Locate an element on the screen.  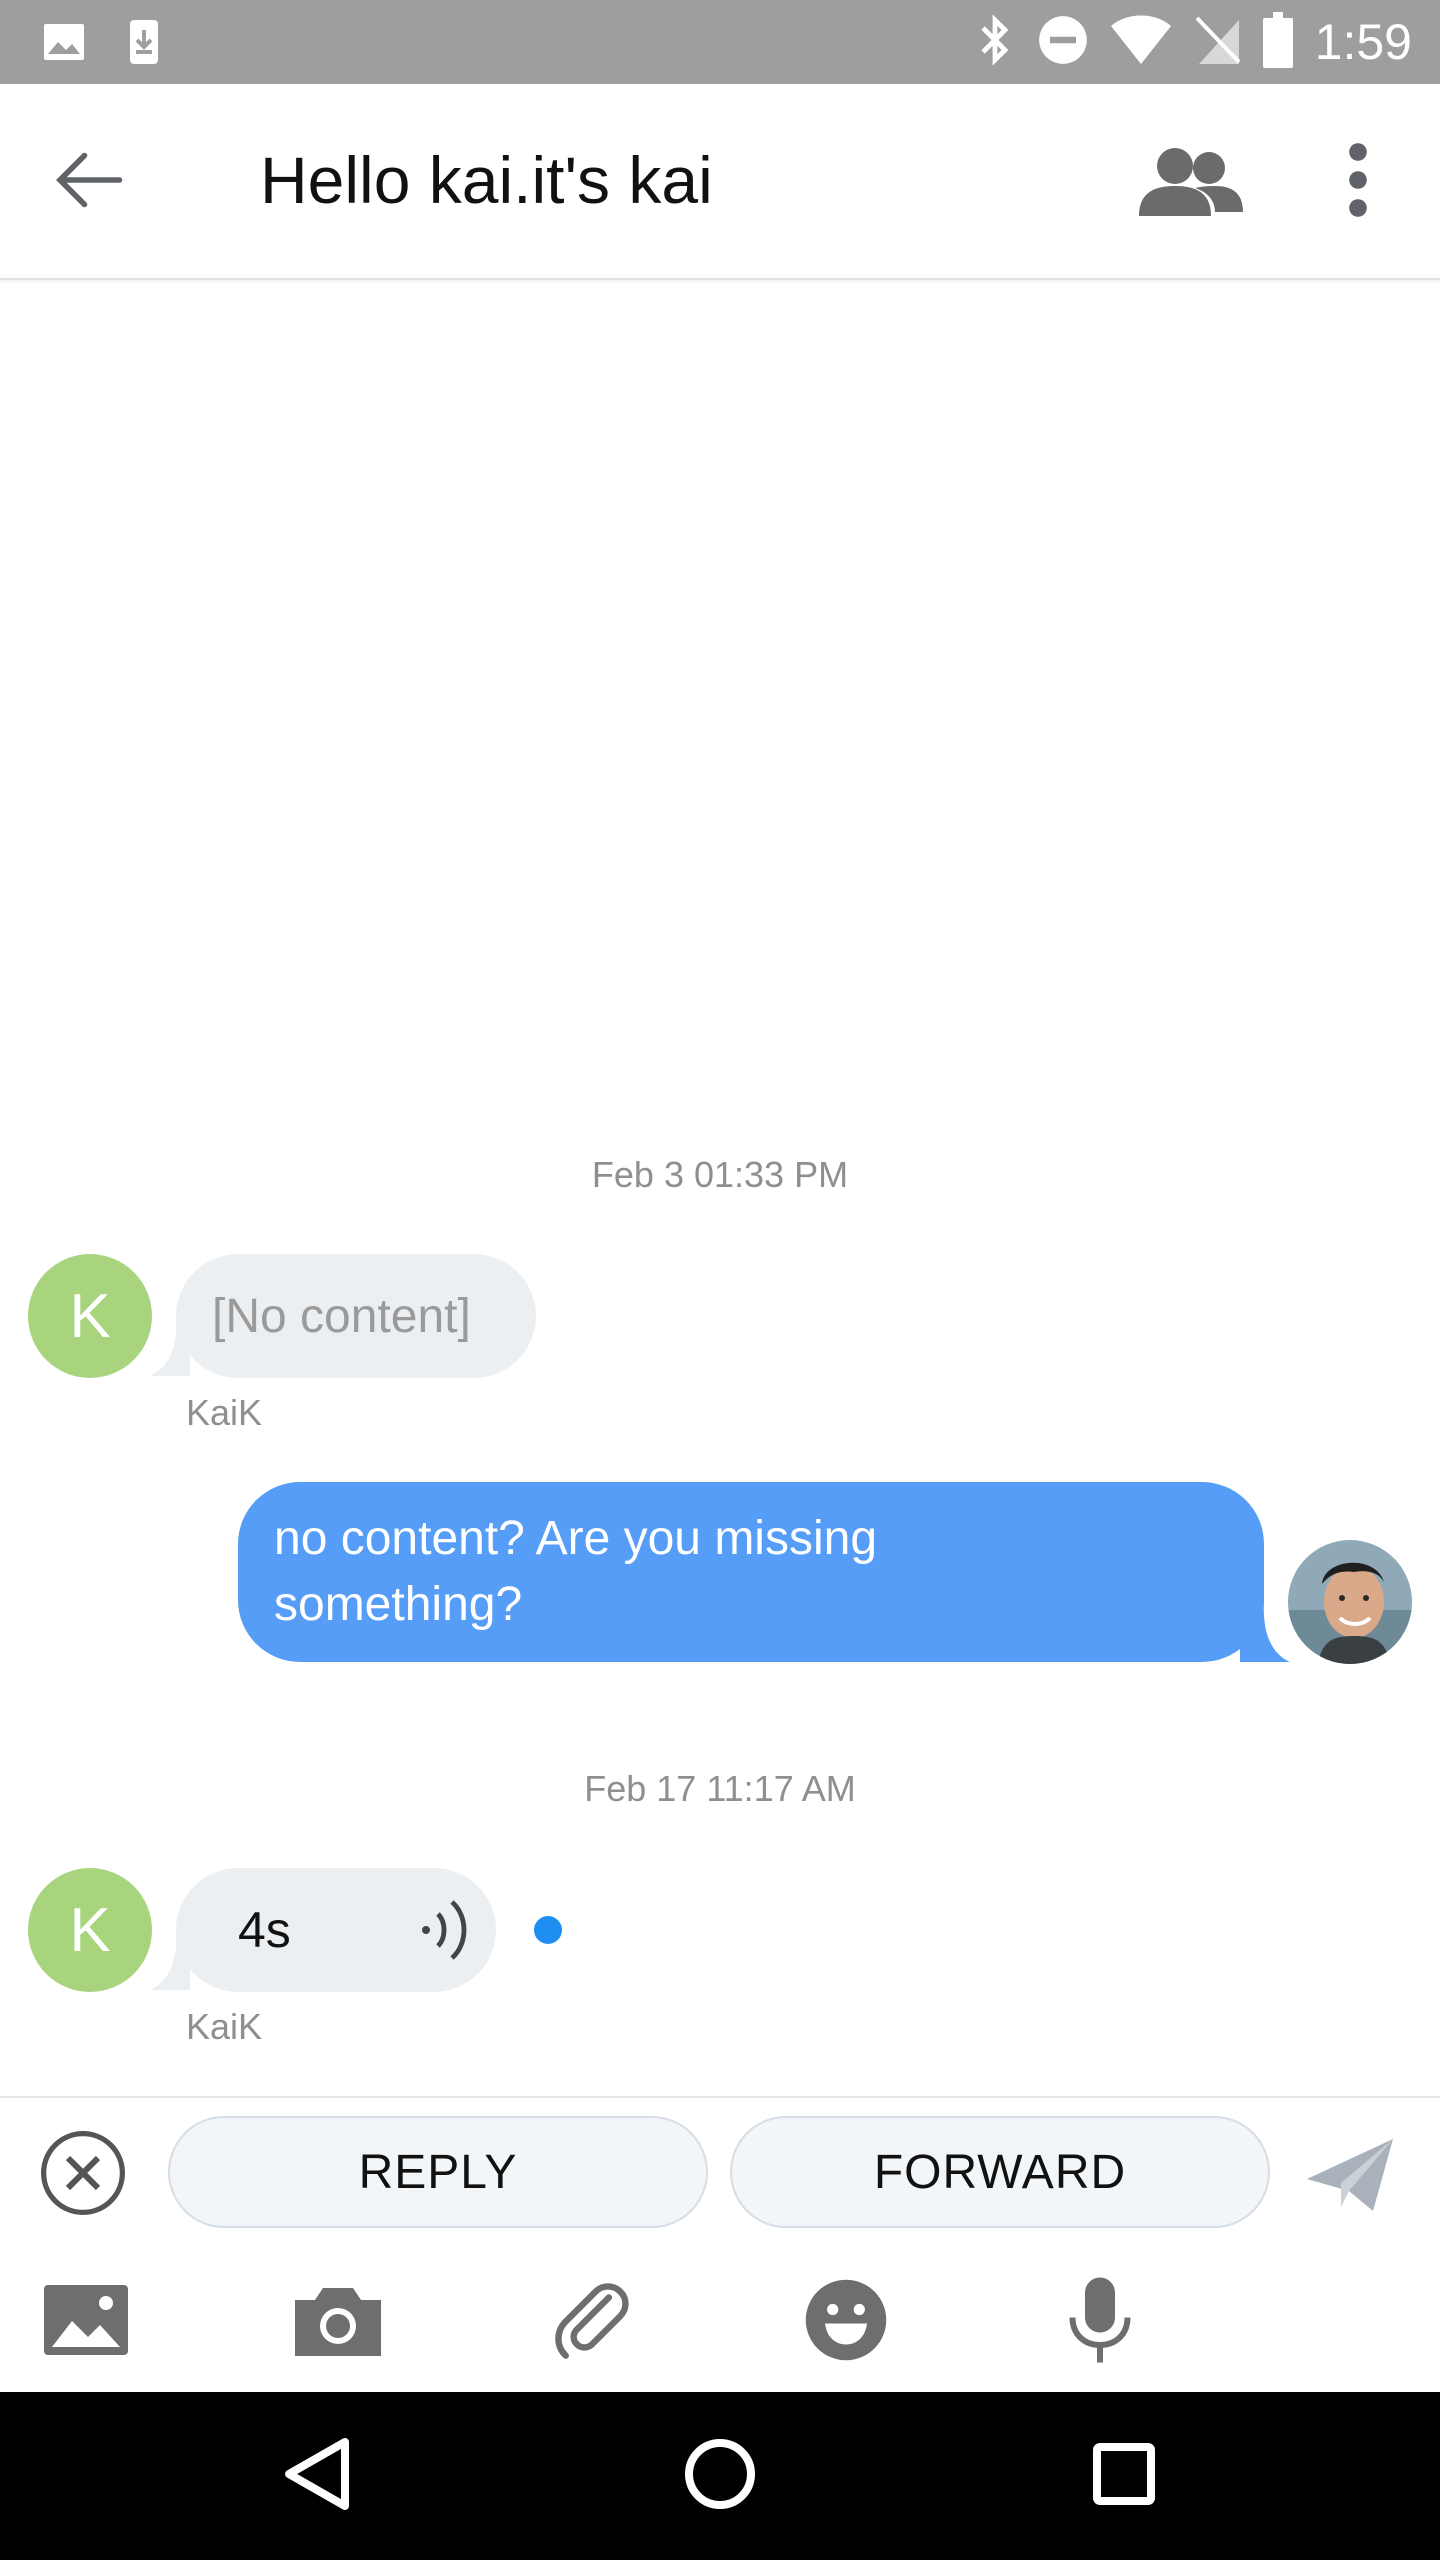
no-sim-icon is located at coordinates (1217, 42).